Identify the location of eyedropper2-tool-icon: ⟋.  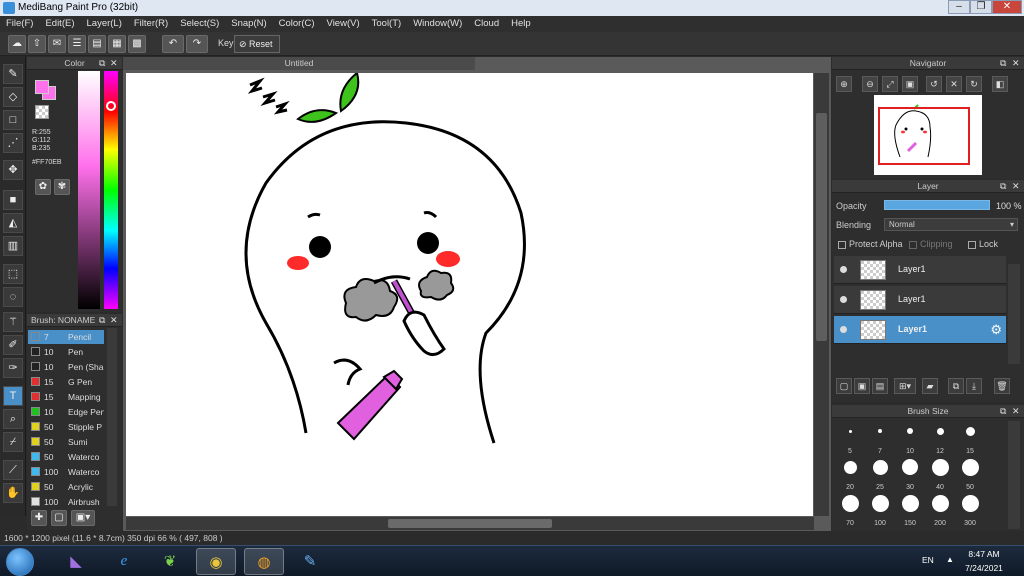
(13, 470).